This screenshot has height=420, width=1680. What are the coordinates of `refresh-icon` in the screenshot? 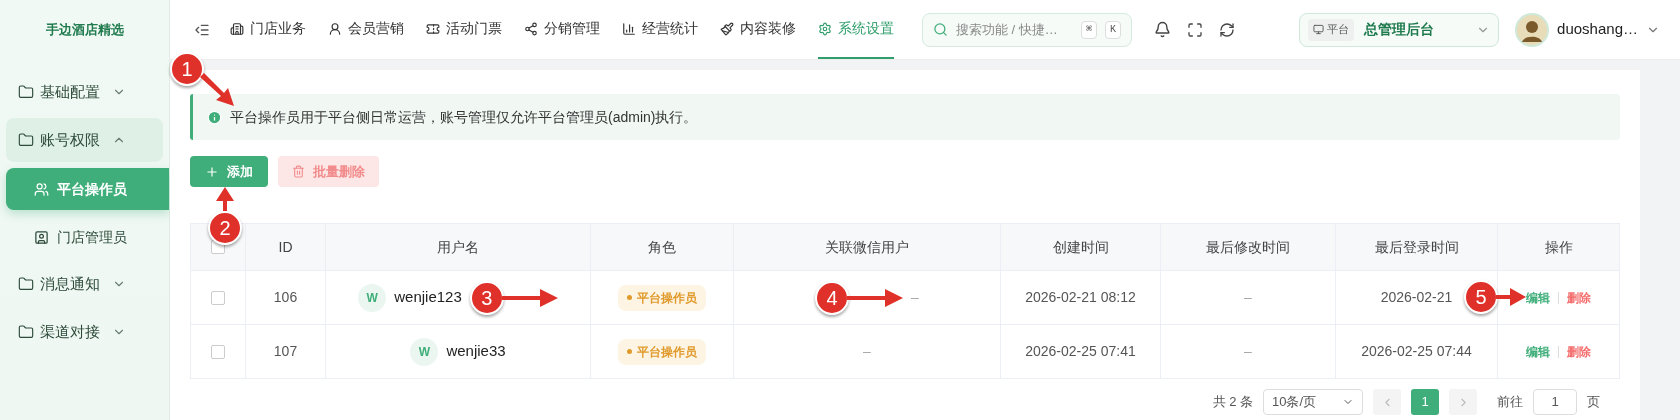 It's located at (1227, 29).